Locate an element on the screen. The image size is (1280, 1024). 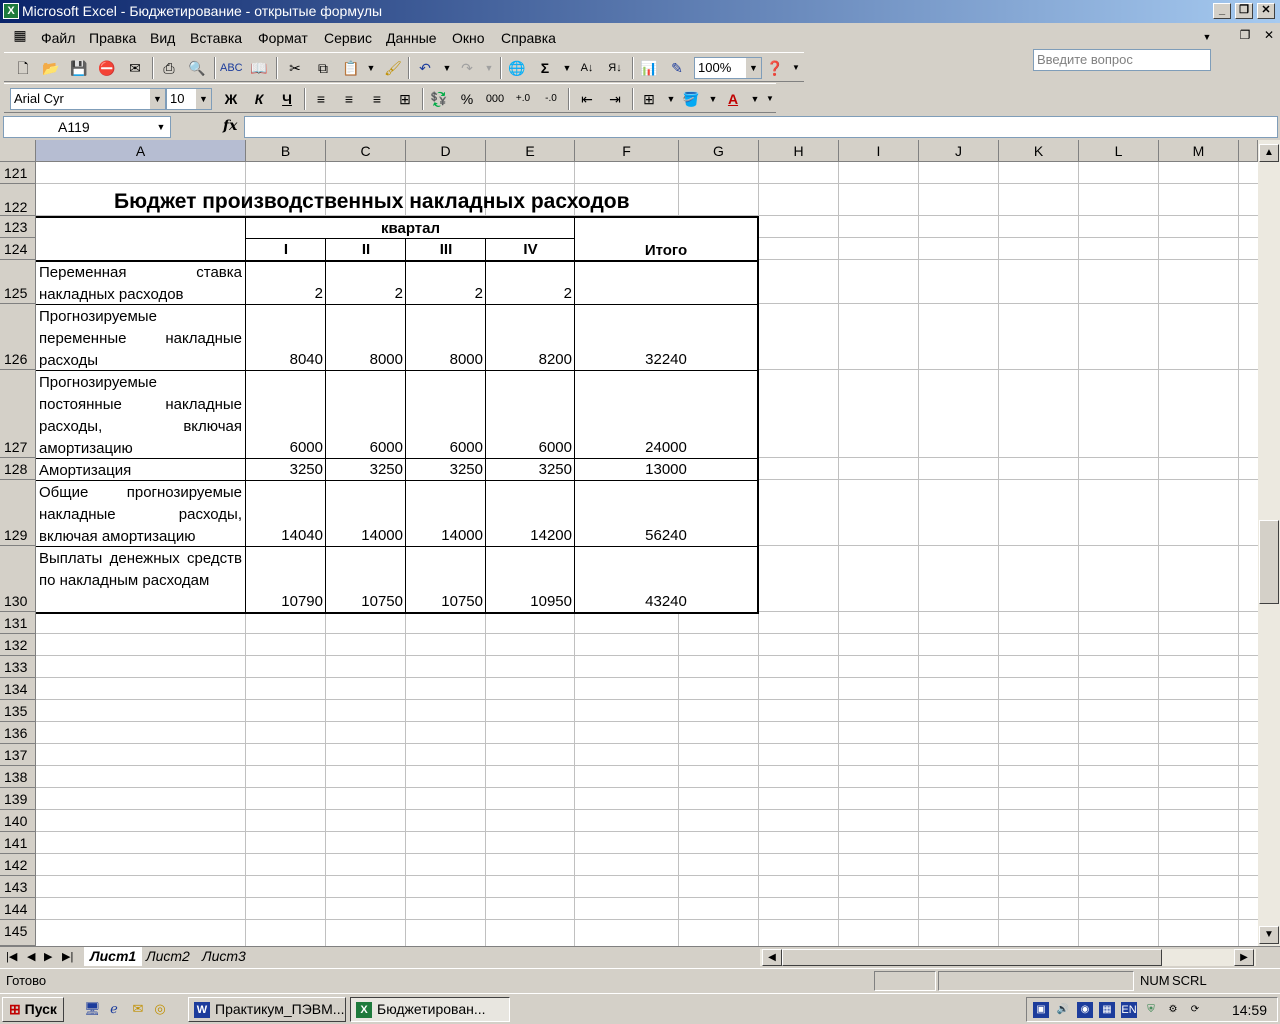
row-header: 126 is located at coordinates (18, 337).